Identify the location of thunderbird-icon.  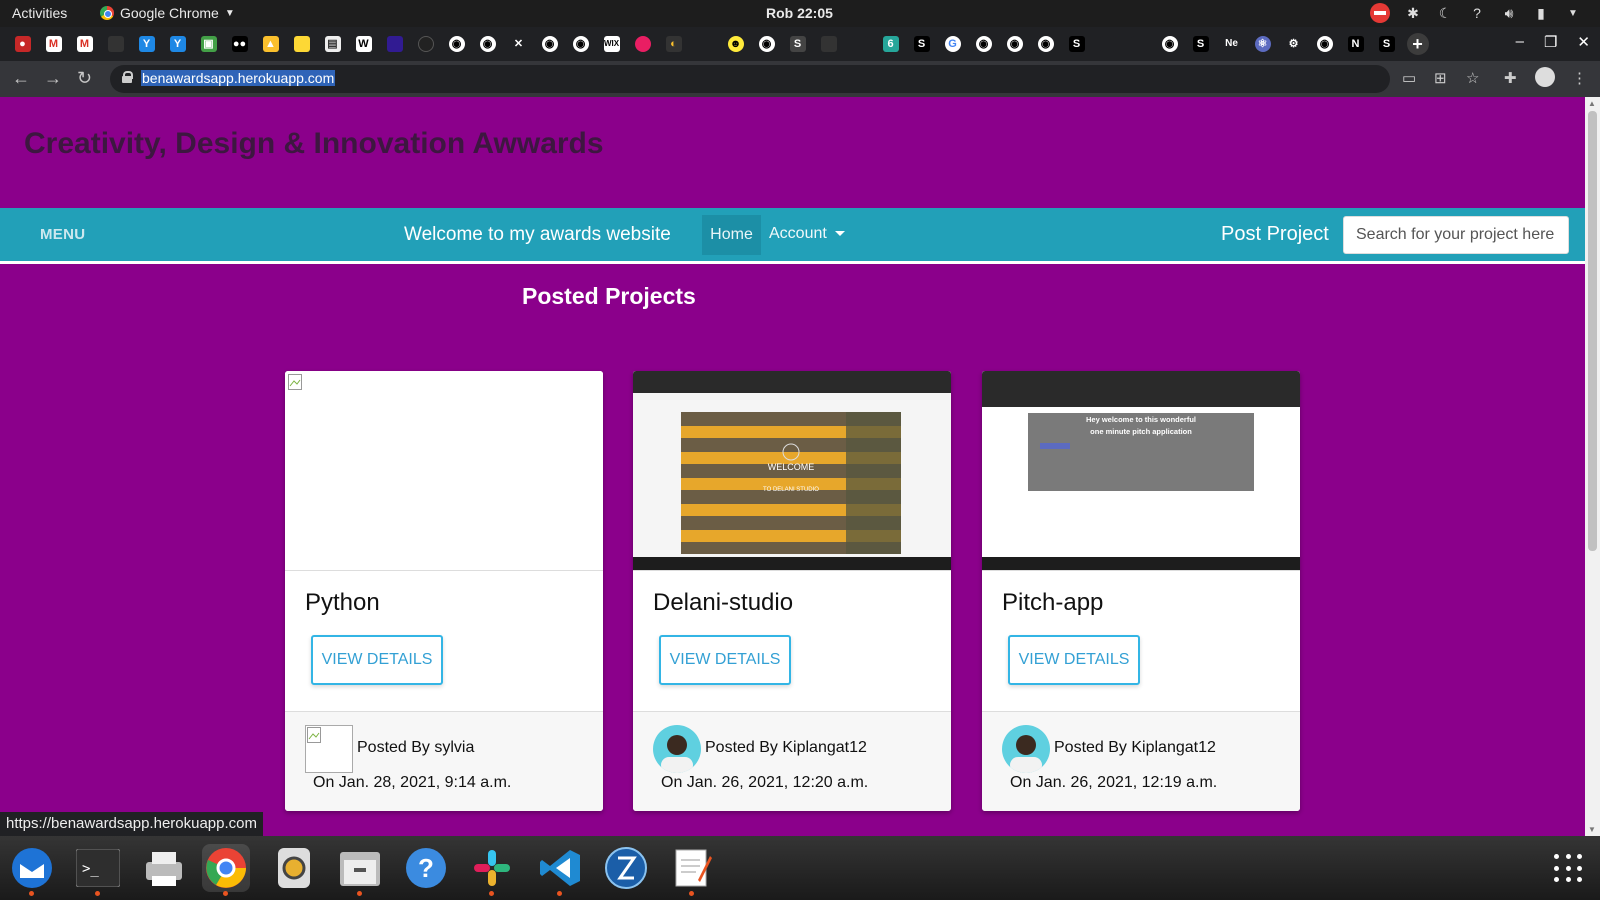
(32, 870).